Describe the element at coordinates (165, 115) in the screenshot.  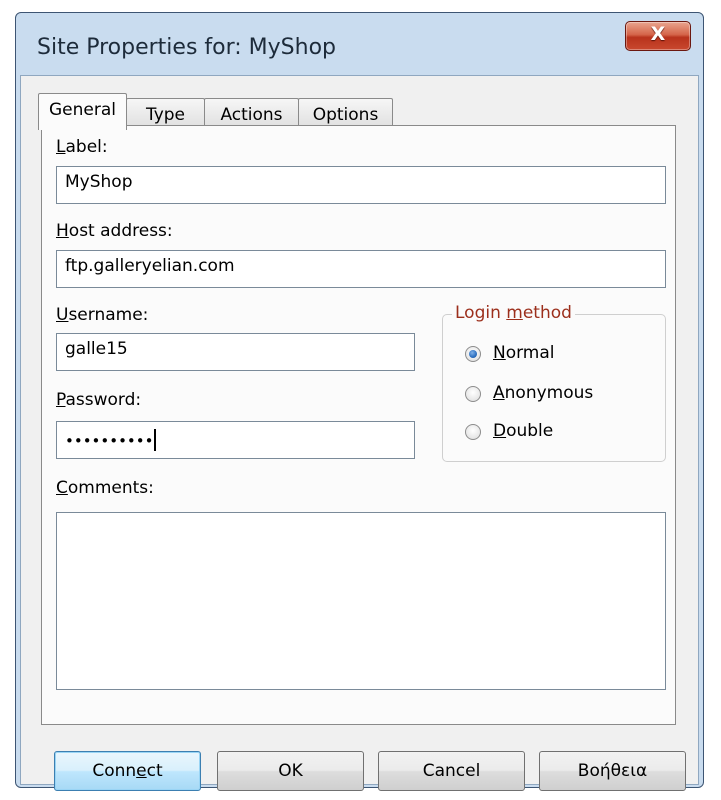
I see `tab-type-label: Type` at that location.